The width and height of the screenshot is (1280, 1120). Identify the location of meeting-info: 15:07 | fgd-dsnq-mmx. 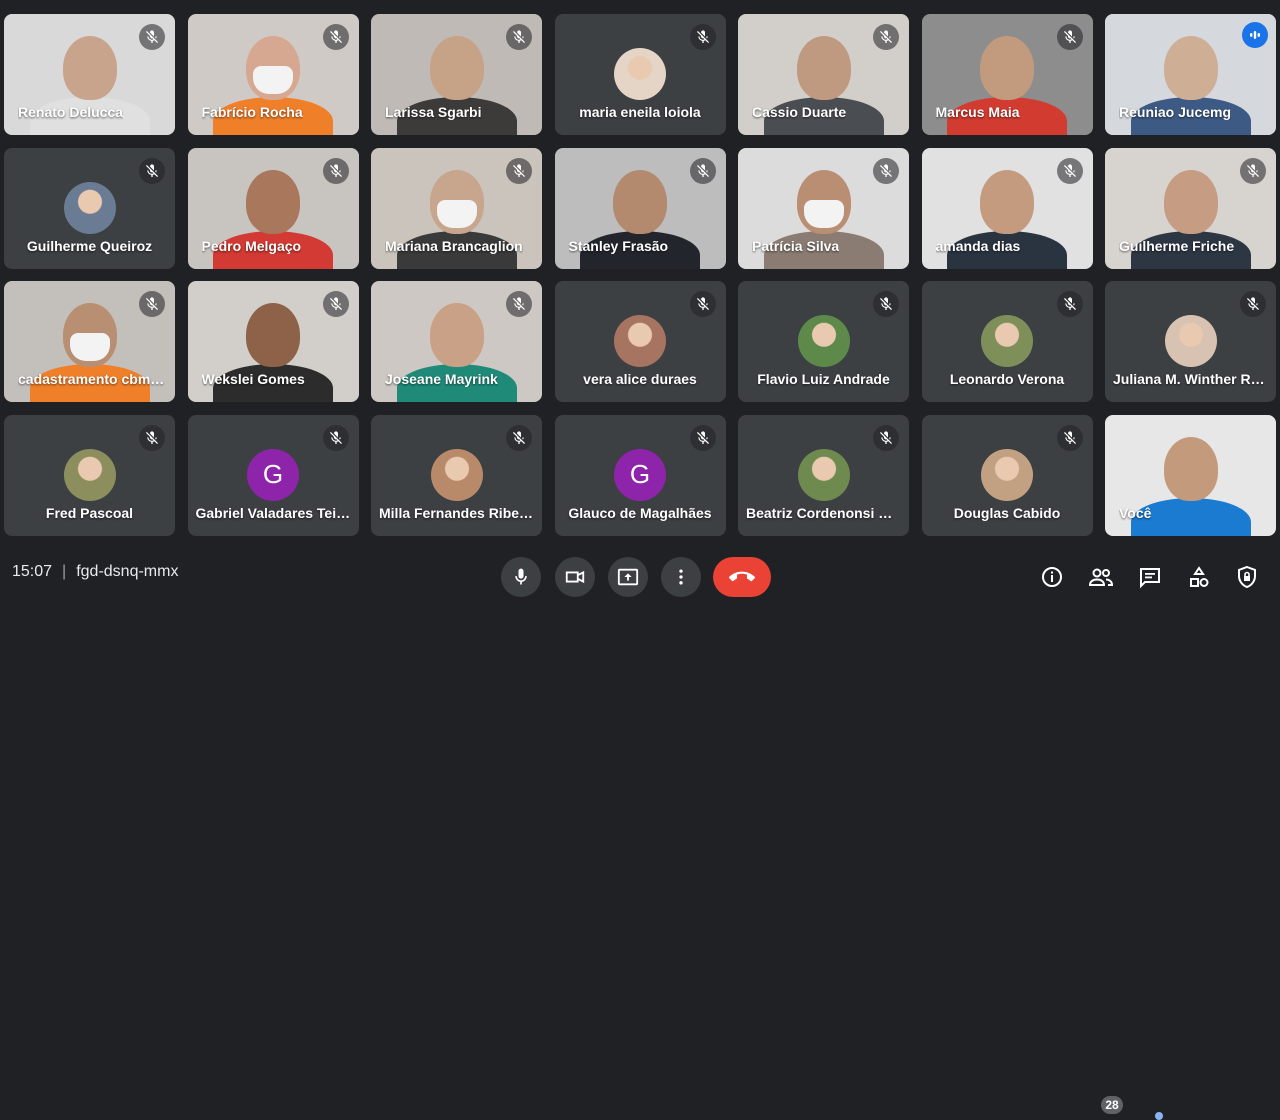
(95, 572).